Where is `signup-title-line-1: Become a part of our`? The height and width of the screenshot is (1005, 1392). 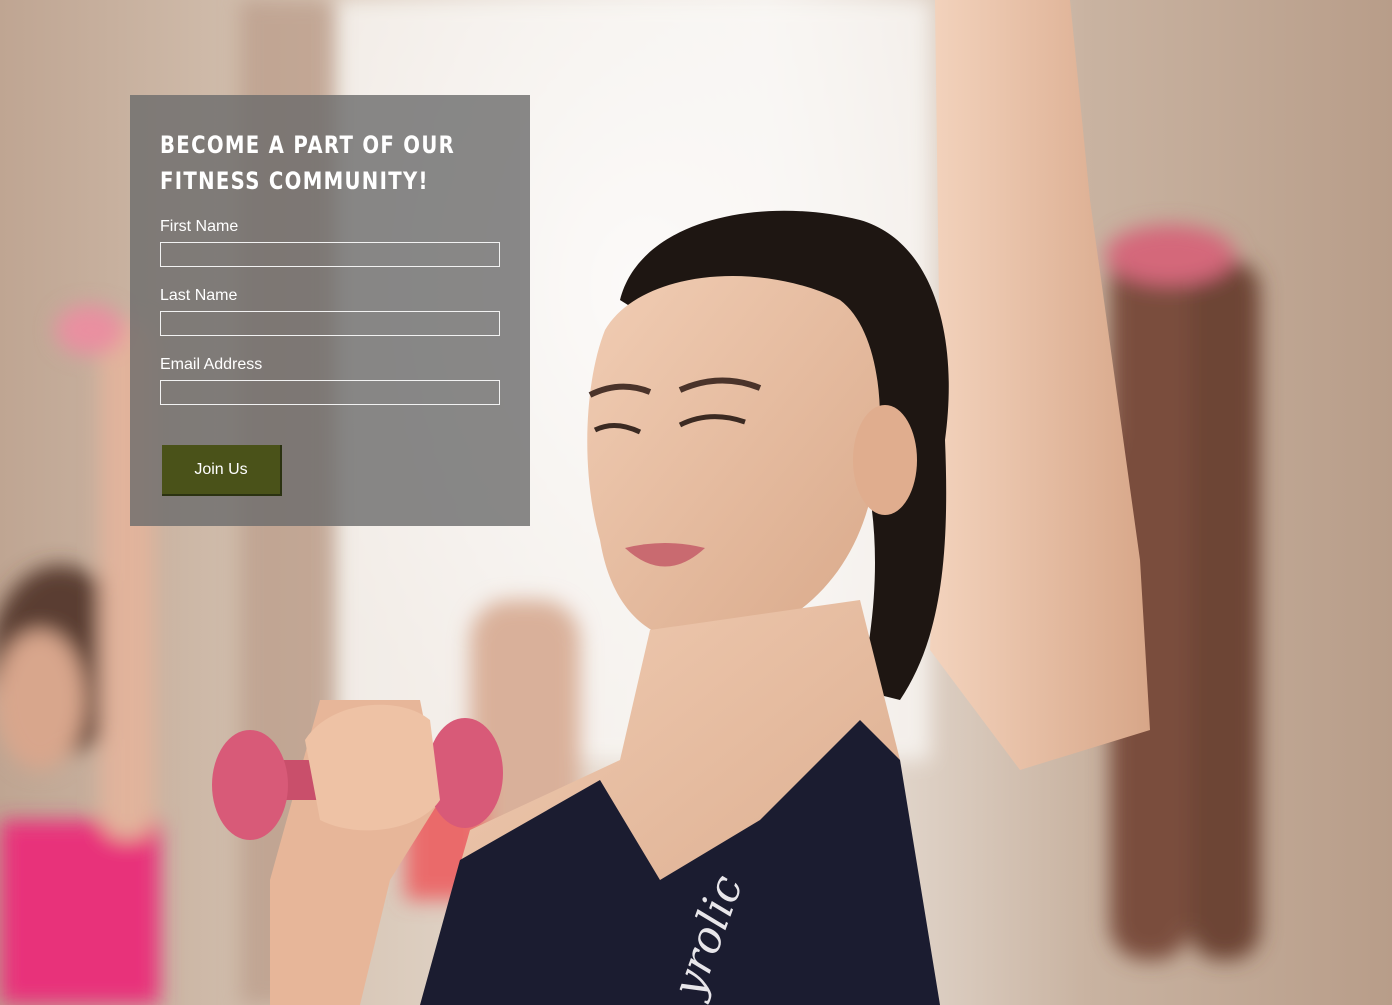
signup-title-line-1: Become a part of our is located at coordinates (308, 145).